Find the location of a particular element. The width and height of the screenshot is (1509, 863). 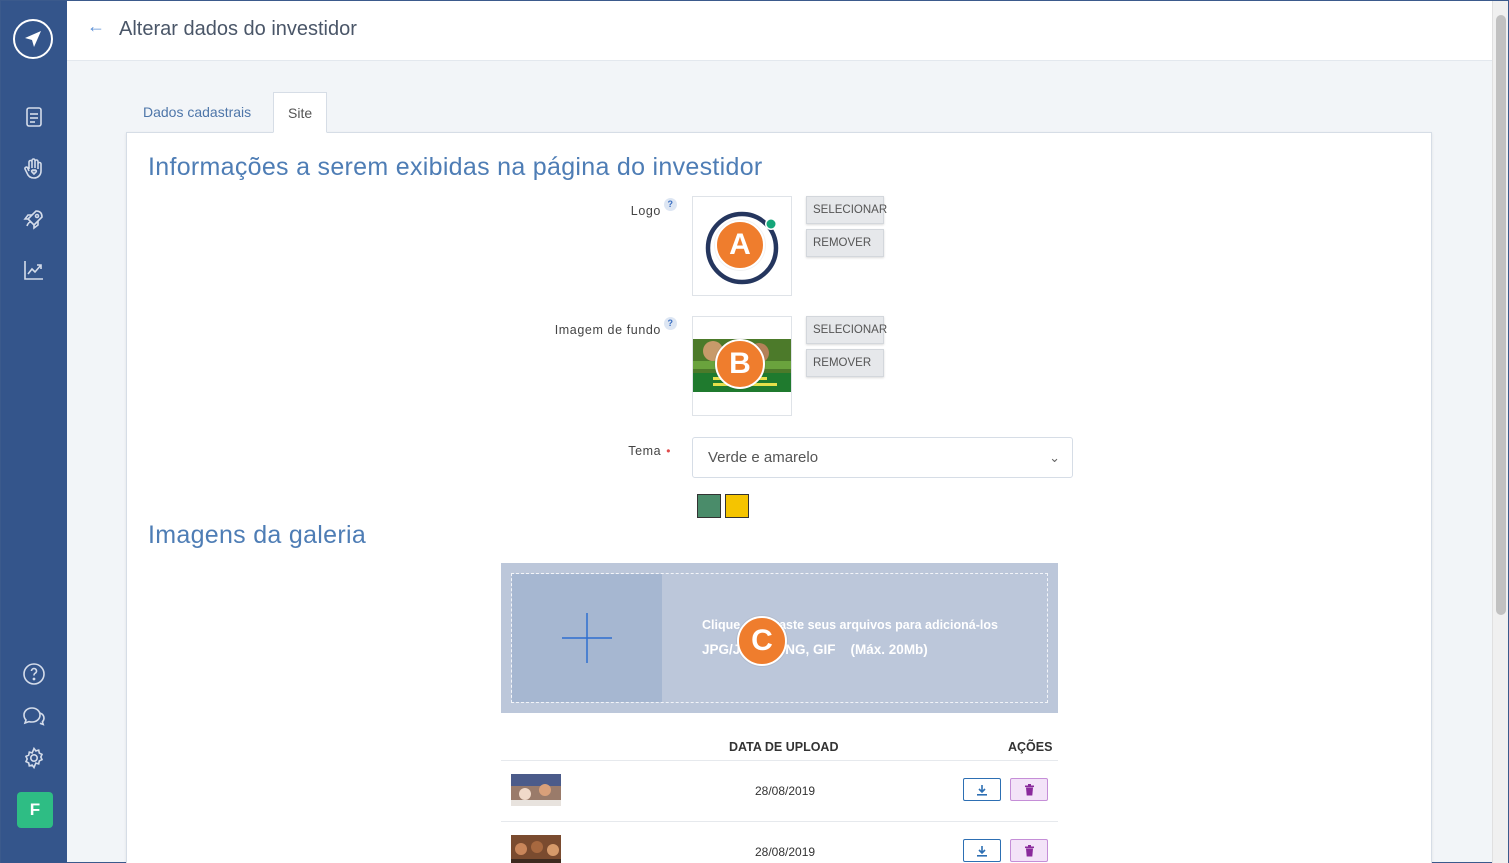

scrollbar is located at coordinates (1500, 432).